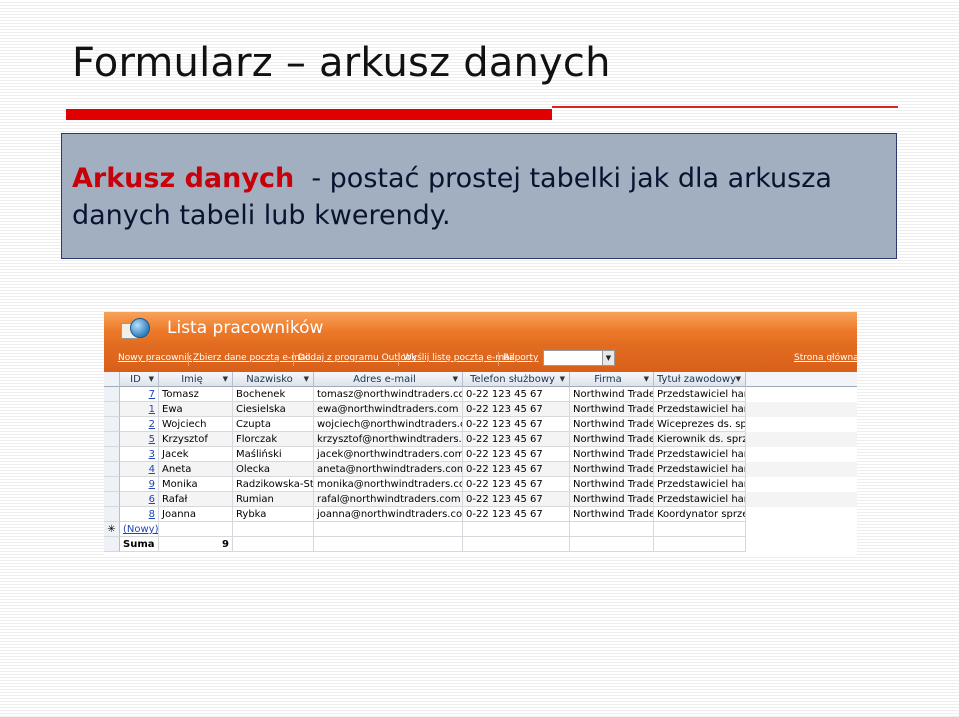  Describe the element at coordinates (139, 379) in the screenshot. I see `column-header-id: ID ▼` at that location.